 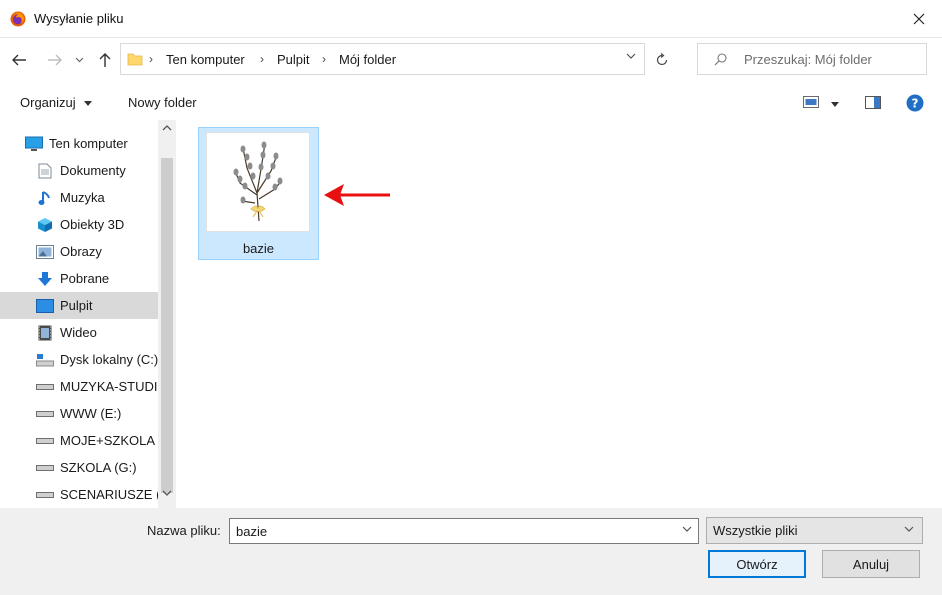 I want to click on title-bar: Wysyłanie pliku, so click(x=471, y=19).